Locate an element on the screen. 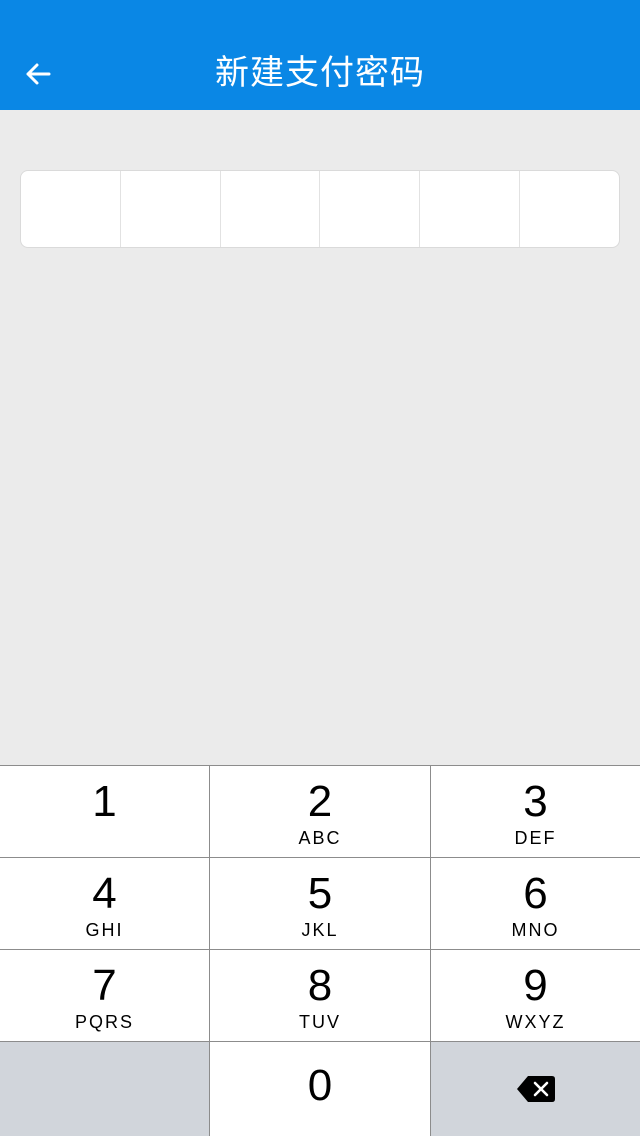 Image resolution: width=640 pixels, height=1136 pixels. key-6: 6 MNO is located at coordinates (535, 903).